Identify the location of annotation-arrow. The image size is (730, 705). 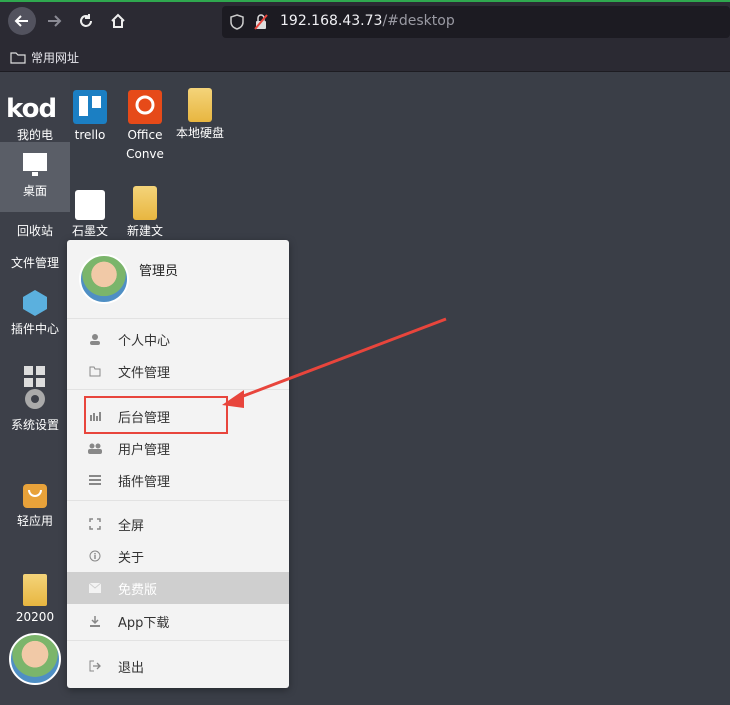
(334, 362).